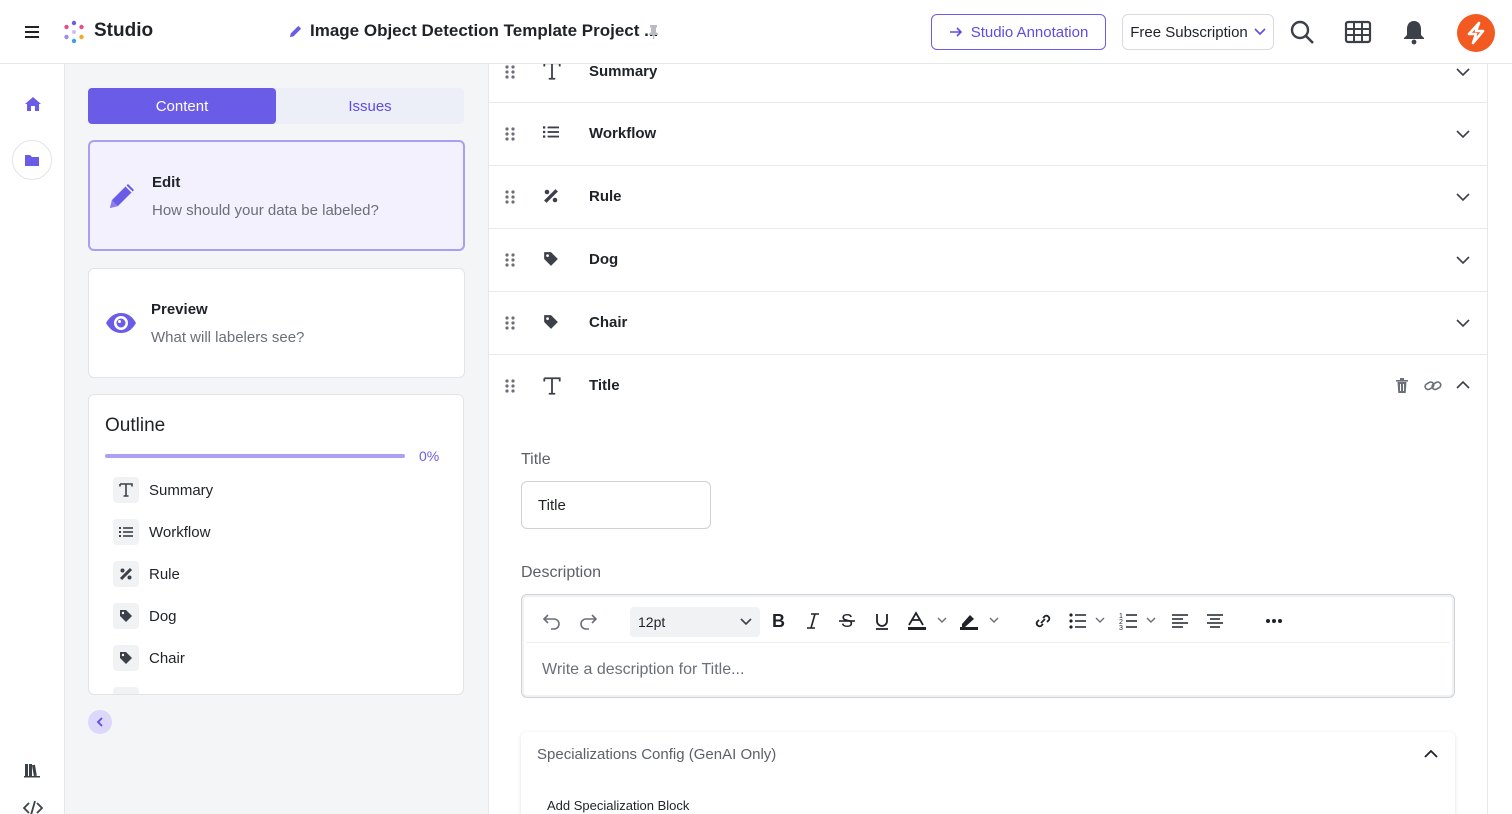 The image size is (1512, 814). I want to click on edit-card-subtitle: How should your data be labeled?, so click(265, 210).